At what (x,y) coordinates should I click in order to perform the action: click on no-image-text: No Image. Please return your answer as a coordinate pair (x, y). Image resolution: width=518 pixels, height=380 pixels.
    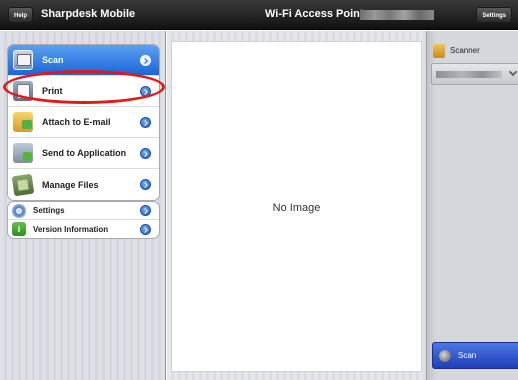
    Looking at the image, I should click on (296, 208).